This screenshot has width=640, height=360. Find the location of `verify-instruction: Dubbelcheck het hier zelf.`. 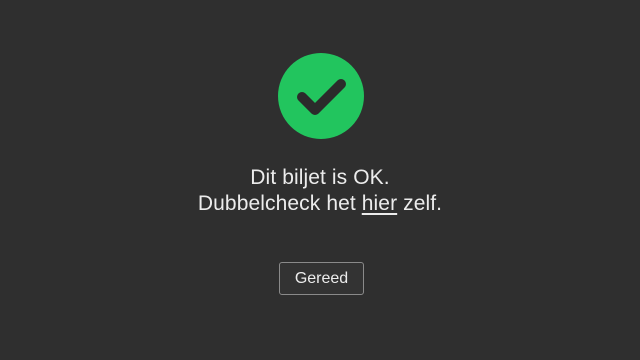

verify-instruction: Dubbelcheck het hier zelf. is located at coordinates (320, 204).